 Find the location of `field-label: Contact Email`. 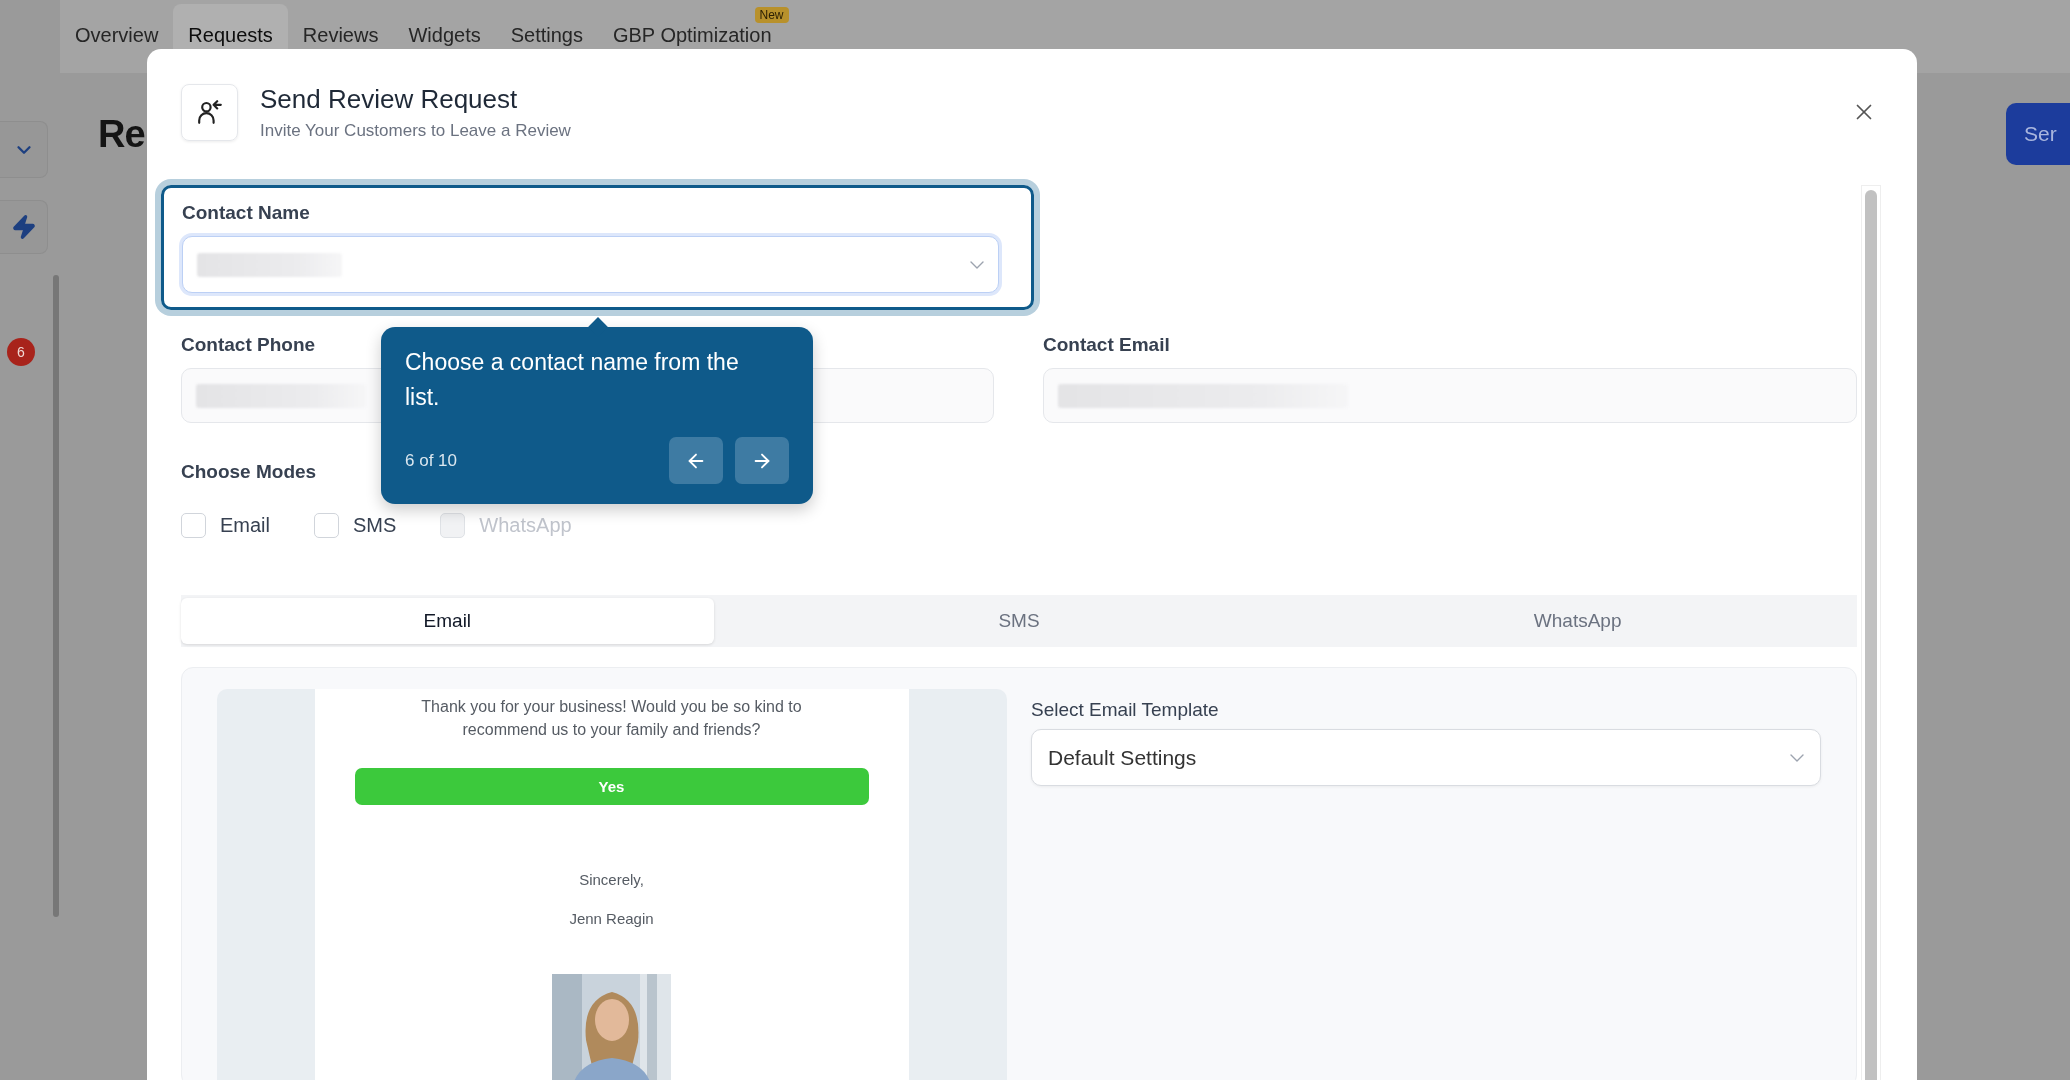

field-label: Contact Email is located at coordinates (1106, 345).